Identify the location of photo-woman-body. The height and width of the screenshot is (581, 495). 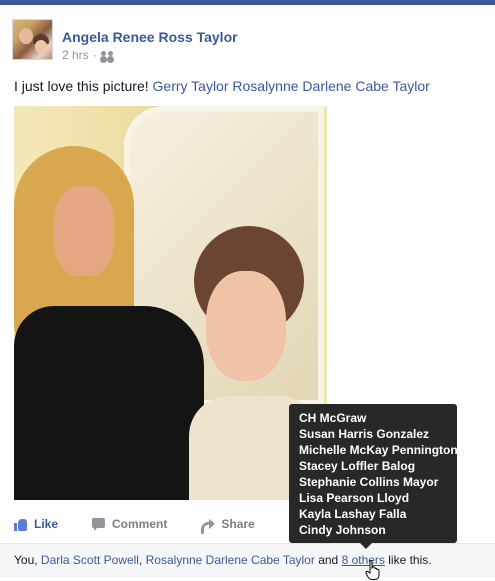
(109, 403).